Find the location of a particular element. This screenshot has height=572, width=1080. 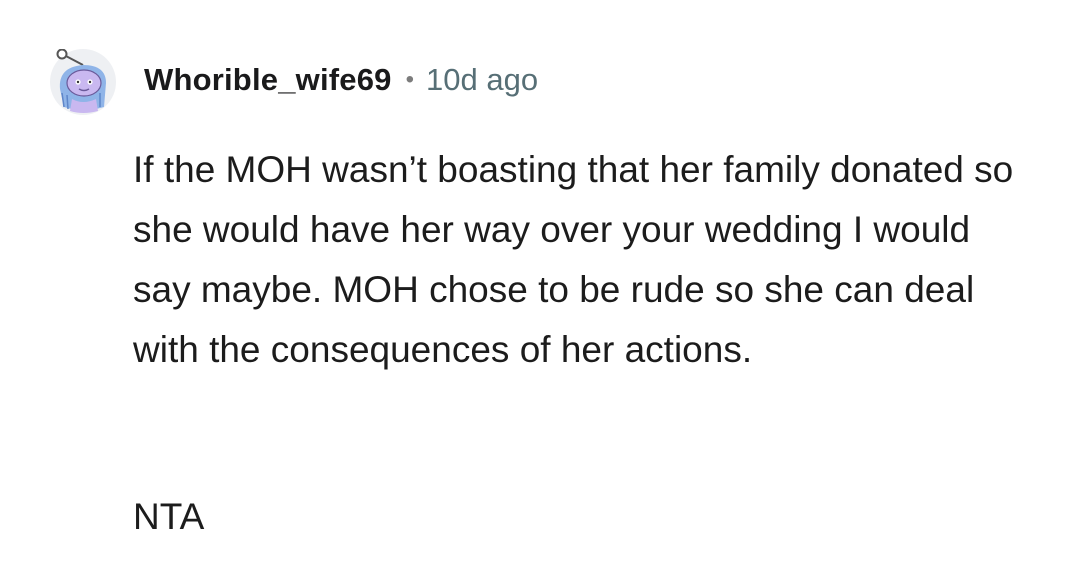

snoo-avatar-icon is located at coordinates (83, 82).